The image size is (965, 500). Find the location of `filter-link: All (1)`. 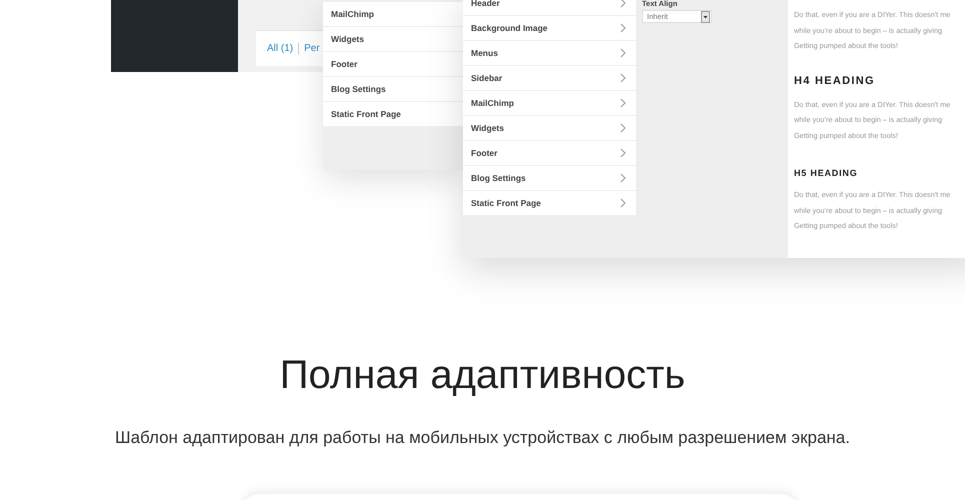

filter-link: All (1) is located at coordinates (280, 48).